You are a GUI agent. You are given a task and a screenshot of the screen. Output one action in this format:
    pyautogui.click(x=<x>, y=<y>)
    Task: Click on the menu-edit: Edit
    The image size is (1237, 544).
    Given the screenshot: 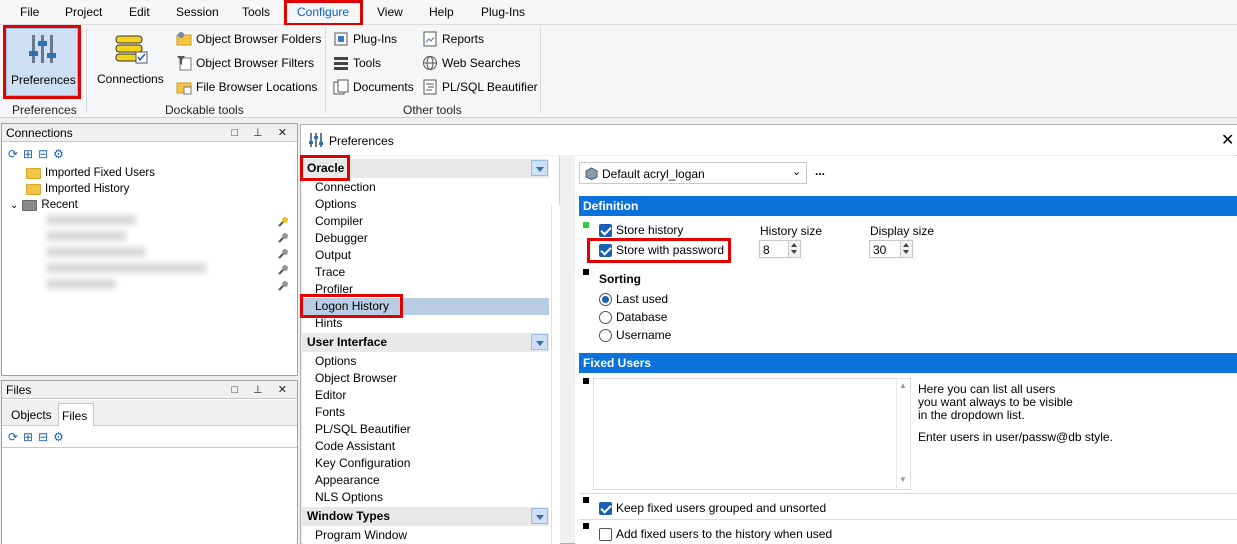 What is the action you would take?
    pyautogui.click(x=139, y=12)
    